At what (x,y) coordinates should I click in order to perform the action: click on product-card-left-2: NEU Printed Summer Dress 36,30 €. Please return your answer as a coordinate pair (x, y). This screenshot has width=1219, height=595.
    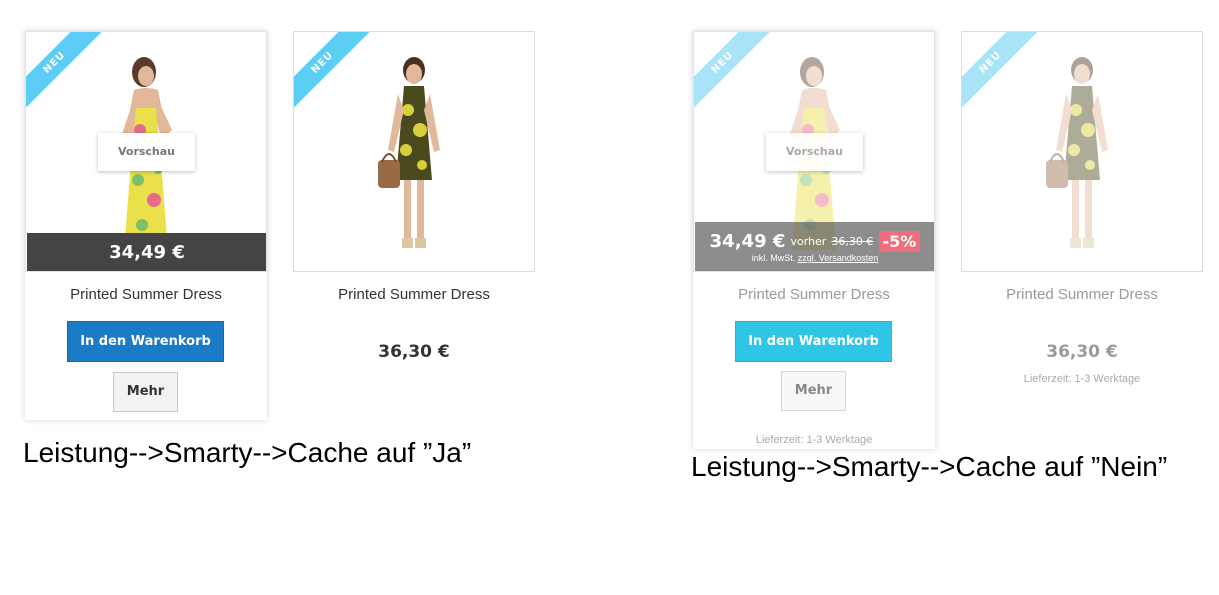
    Looking at the image, I should click on (414, 201).